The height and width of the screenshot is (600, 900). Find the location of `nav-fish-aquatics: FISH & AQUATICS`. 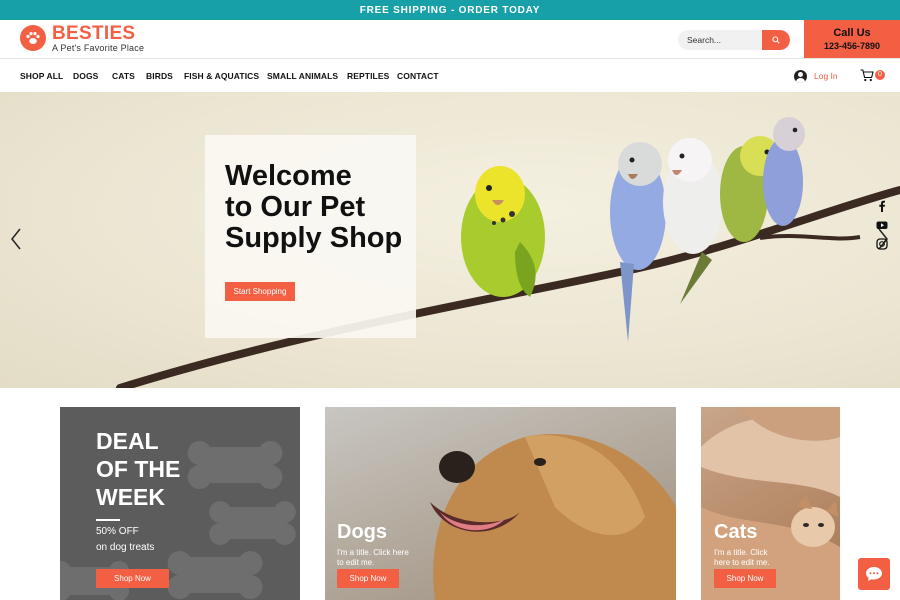

nav-fish-aquatics: FISH & AQUATICS is located at coordinates (221, 76).